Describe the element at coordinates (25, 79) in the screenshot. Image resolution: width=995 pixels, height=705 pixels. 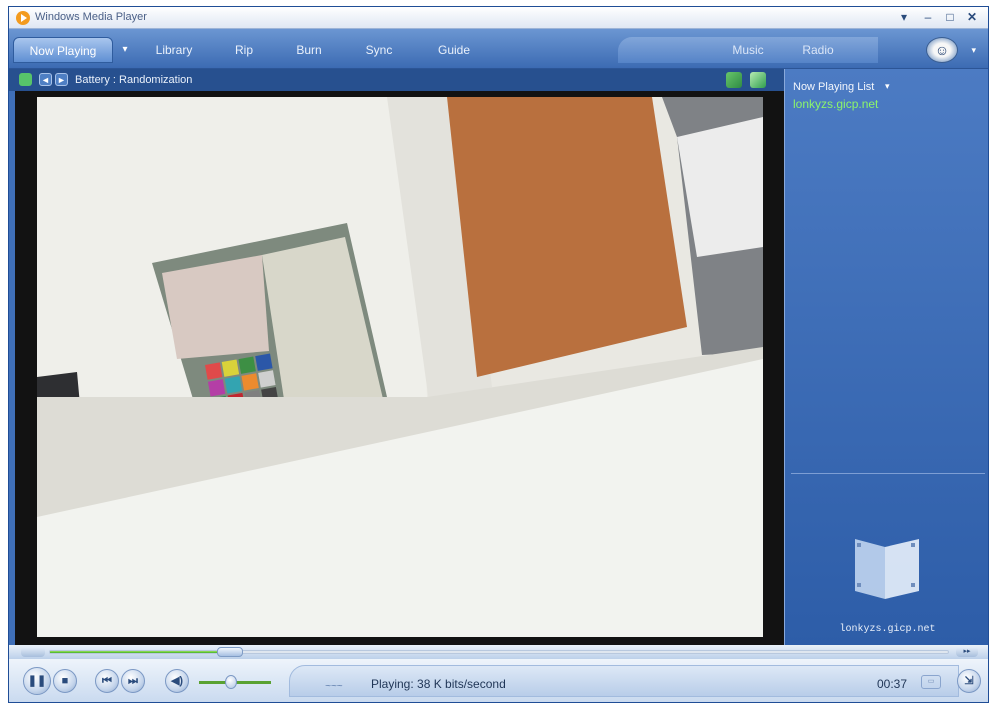
I see `now-playing-options-icon` at that location.